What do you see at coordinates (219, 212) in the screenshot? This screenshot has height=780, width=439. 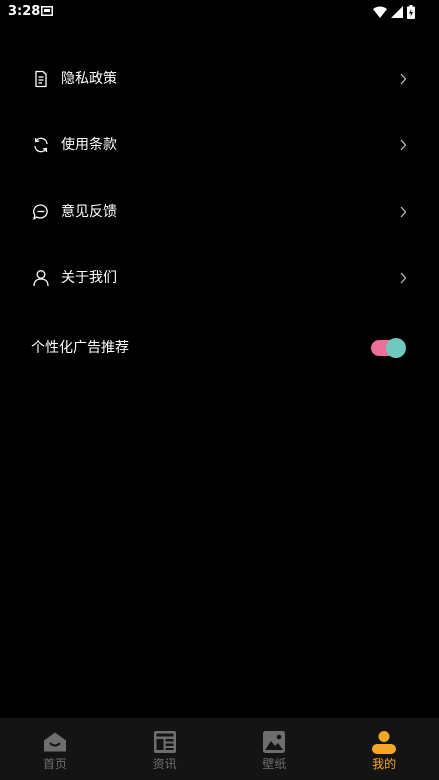 I see `menu-item-feedback: 意见反馈` at bounding box center [219, 212].